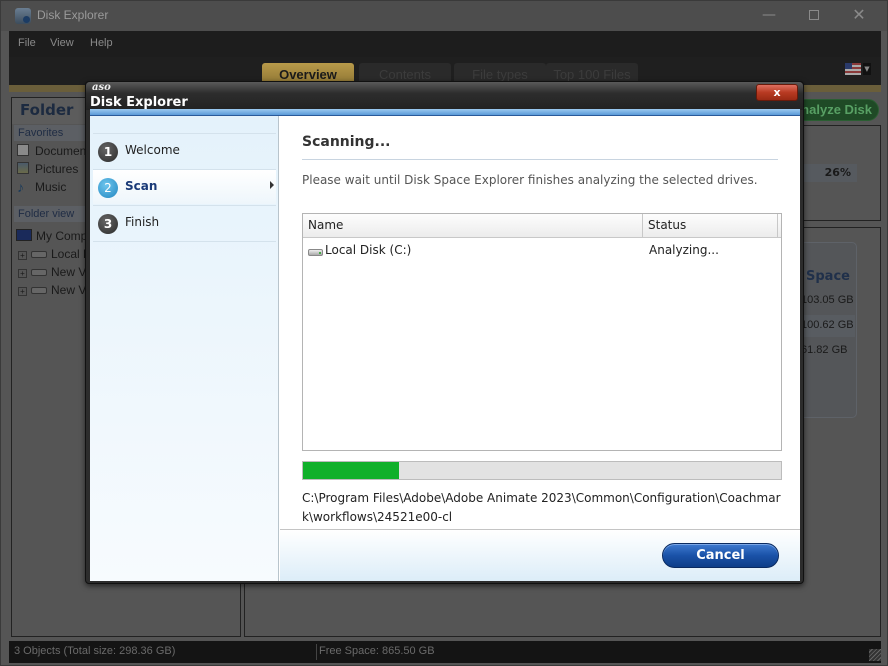 This screenshot has width=888, height=666. I want to click on scan-progress-bar, so click(542, 470).